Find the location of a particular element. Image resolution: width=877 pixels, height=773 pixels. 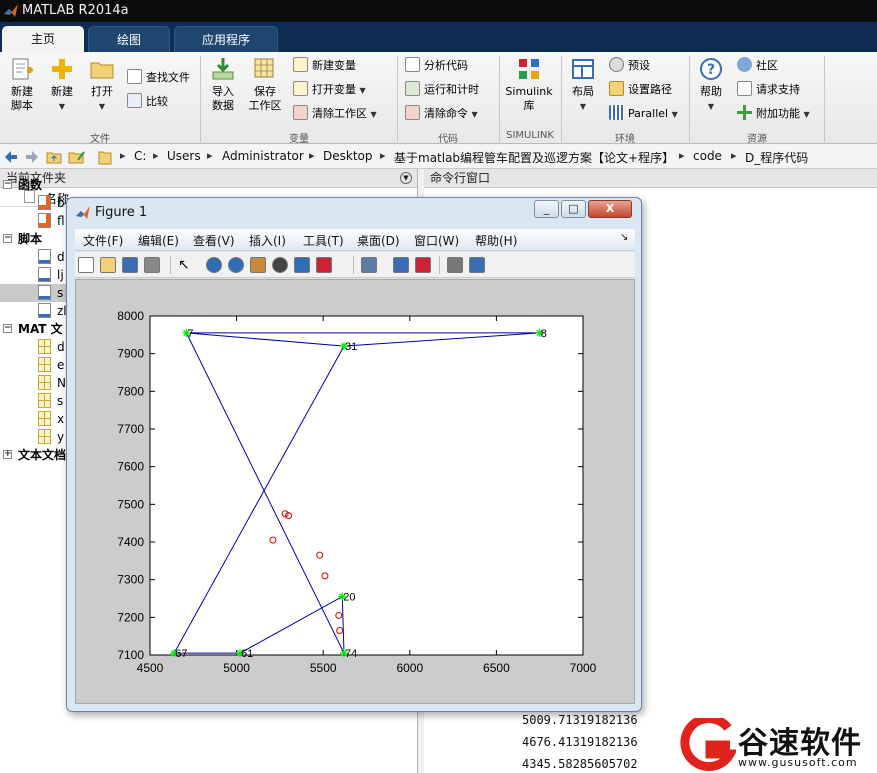

menu-insert: 插入(I) is located at coordinates (267, 240).